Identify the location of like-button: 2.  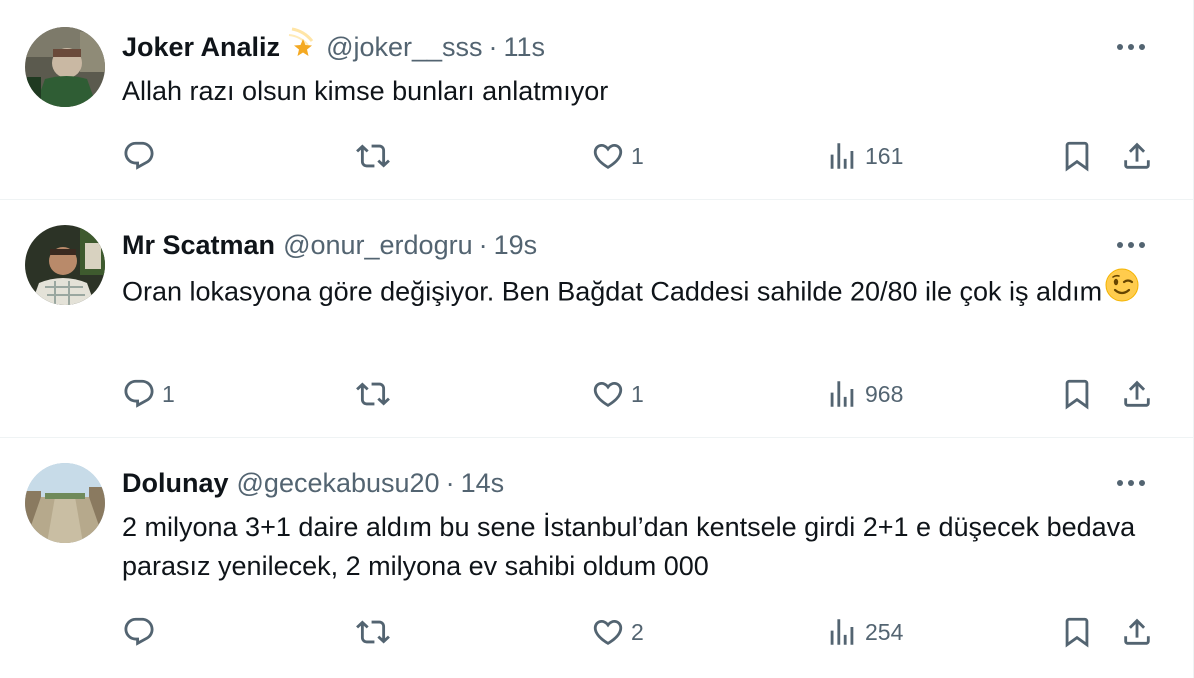
(617, 632).